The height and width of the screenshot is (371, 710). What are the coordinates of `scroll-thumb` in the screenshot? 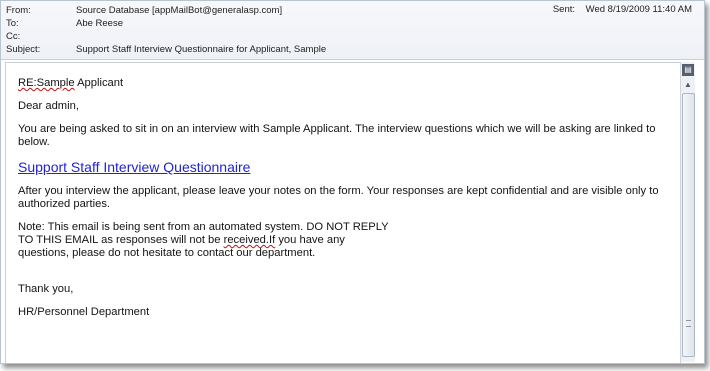 It's located at (688, 225).